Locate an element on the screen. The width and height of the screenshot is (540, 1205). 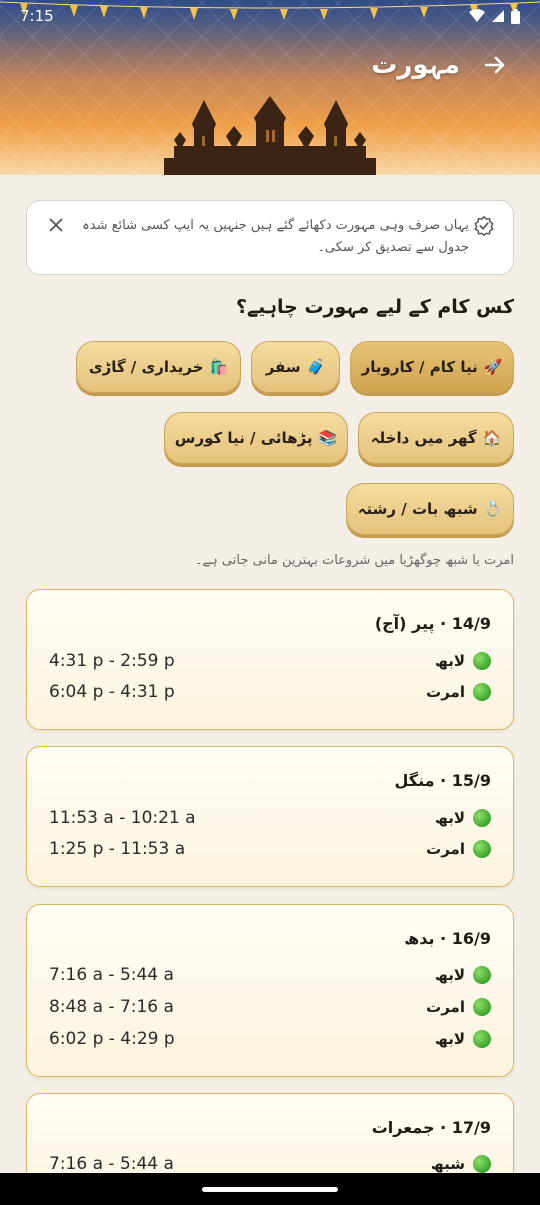
home-gesture-pill is located at coordinates (270, 1189).